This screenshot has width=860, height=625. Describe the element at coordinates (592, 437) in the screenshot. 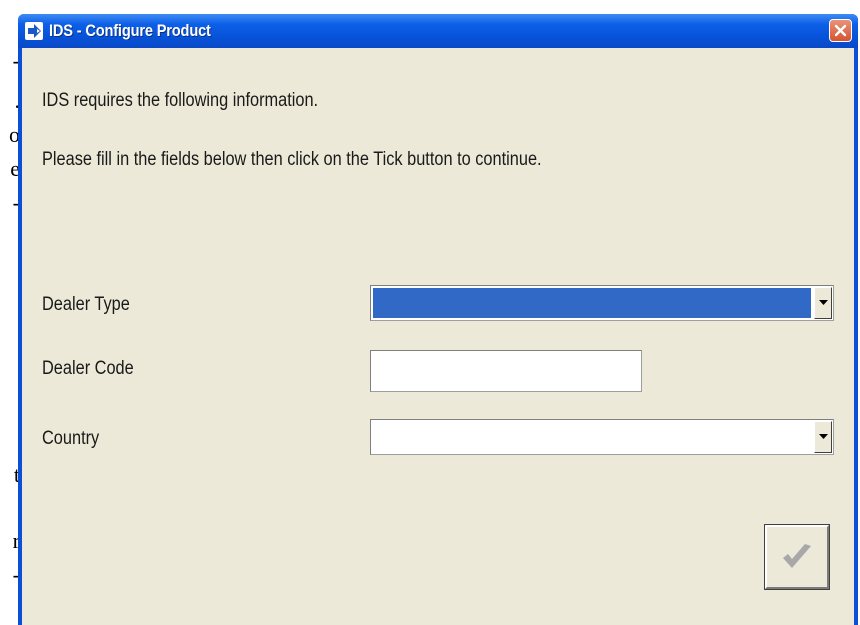

I see `country-selected-value` at that location.